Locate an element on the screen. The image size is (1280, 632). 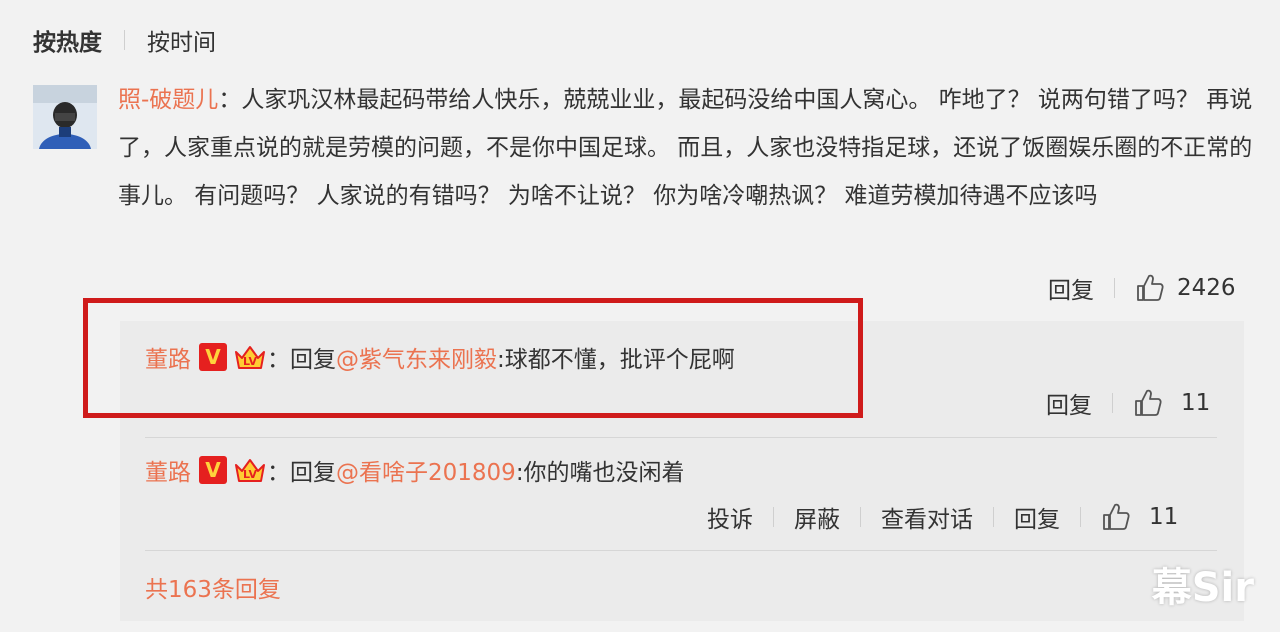
reply-username: 董路 is located at coordinates (168, 470).